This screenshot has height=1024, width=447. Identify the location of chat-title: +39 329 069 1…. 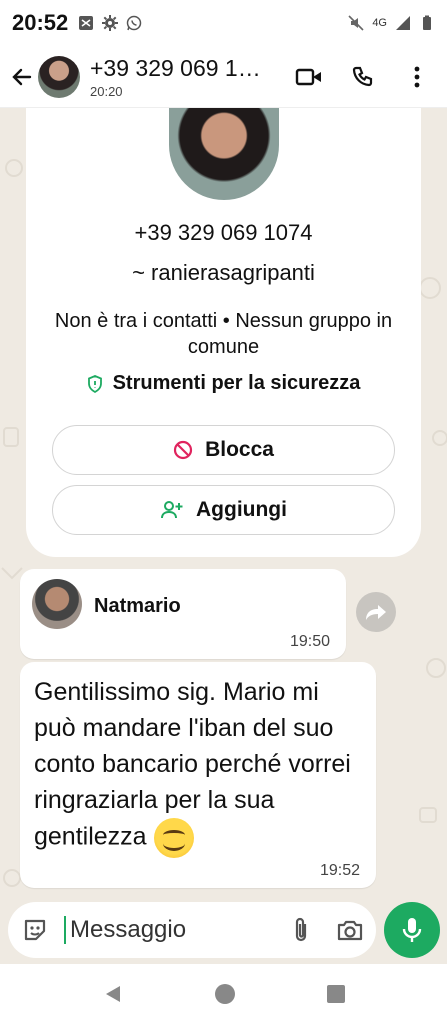
(175, 67).